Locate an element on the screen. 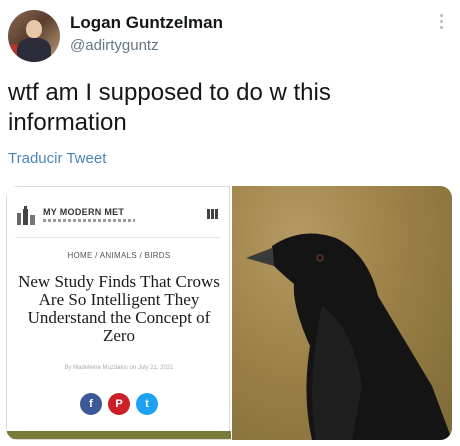 This screenshot has height=446, width=460. more-options-icon is located at coordinates (442, 21).